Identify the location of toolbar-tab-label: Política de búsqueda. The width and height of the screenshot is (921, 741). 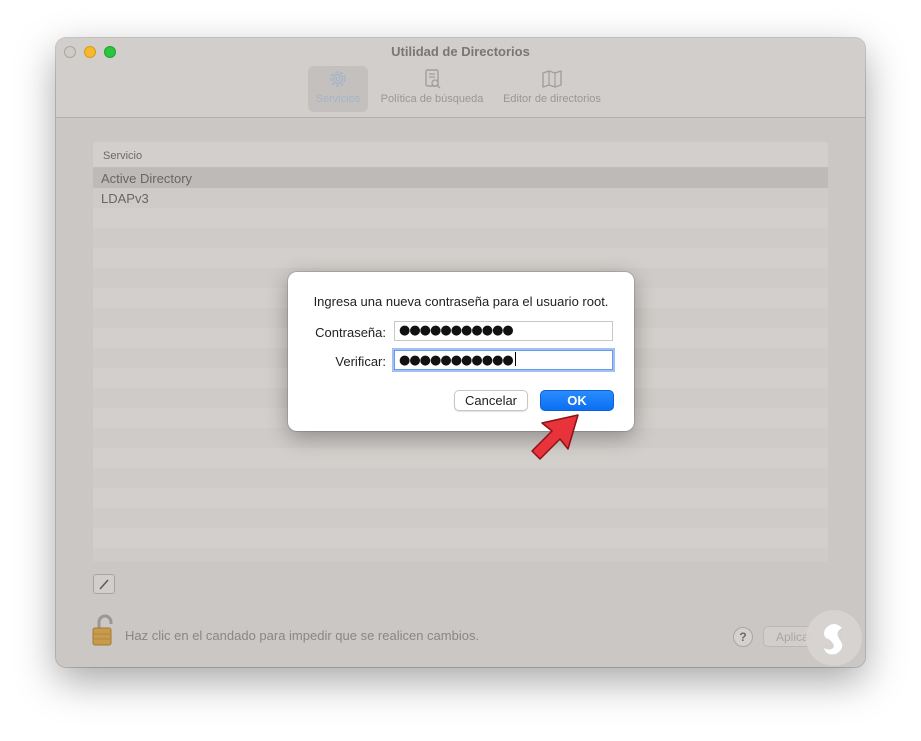
(432, 99).